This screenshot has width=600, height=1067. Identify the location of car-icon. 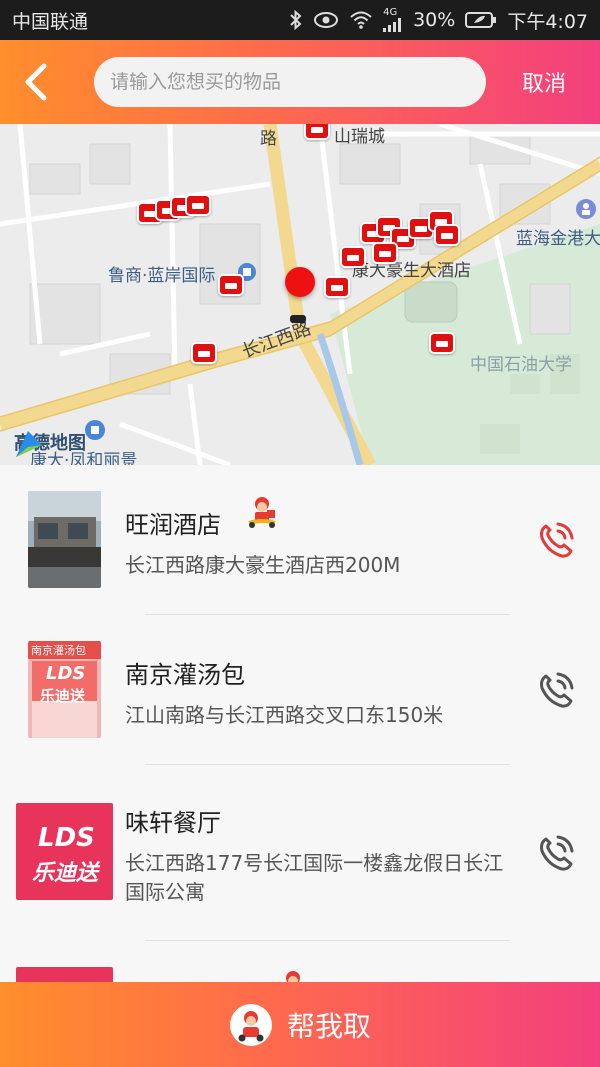
(298, 319).